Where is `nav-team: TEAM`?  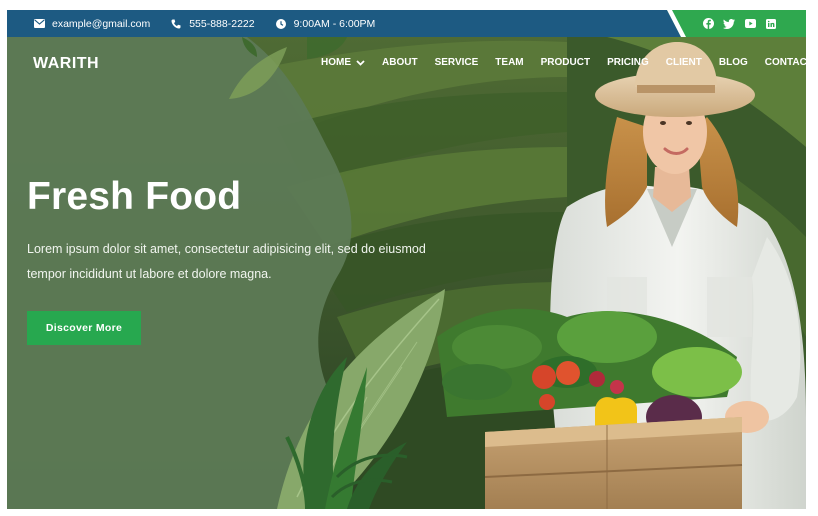
nav-team: TEAM is located at coordinates (509, 62).